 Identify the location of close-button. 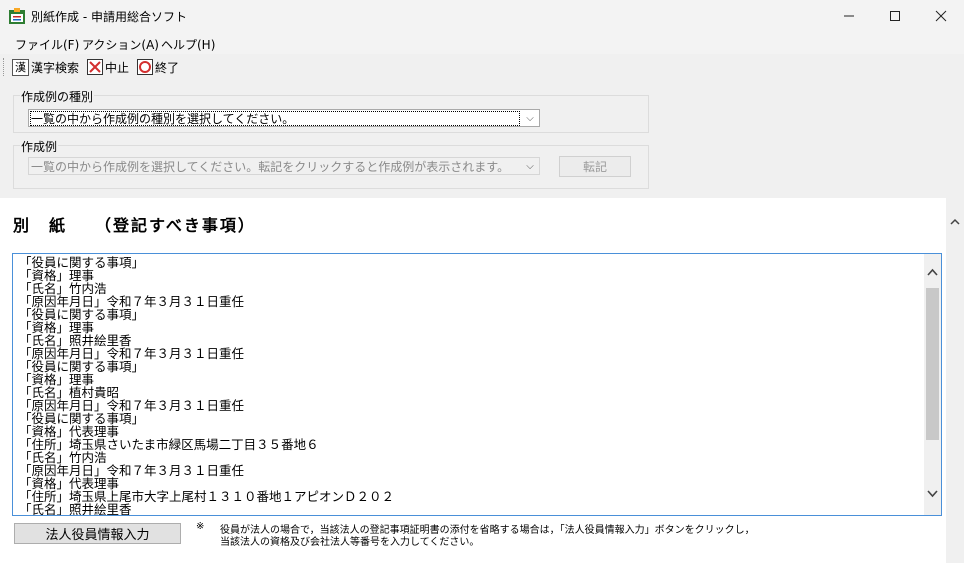
(941, 16).